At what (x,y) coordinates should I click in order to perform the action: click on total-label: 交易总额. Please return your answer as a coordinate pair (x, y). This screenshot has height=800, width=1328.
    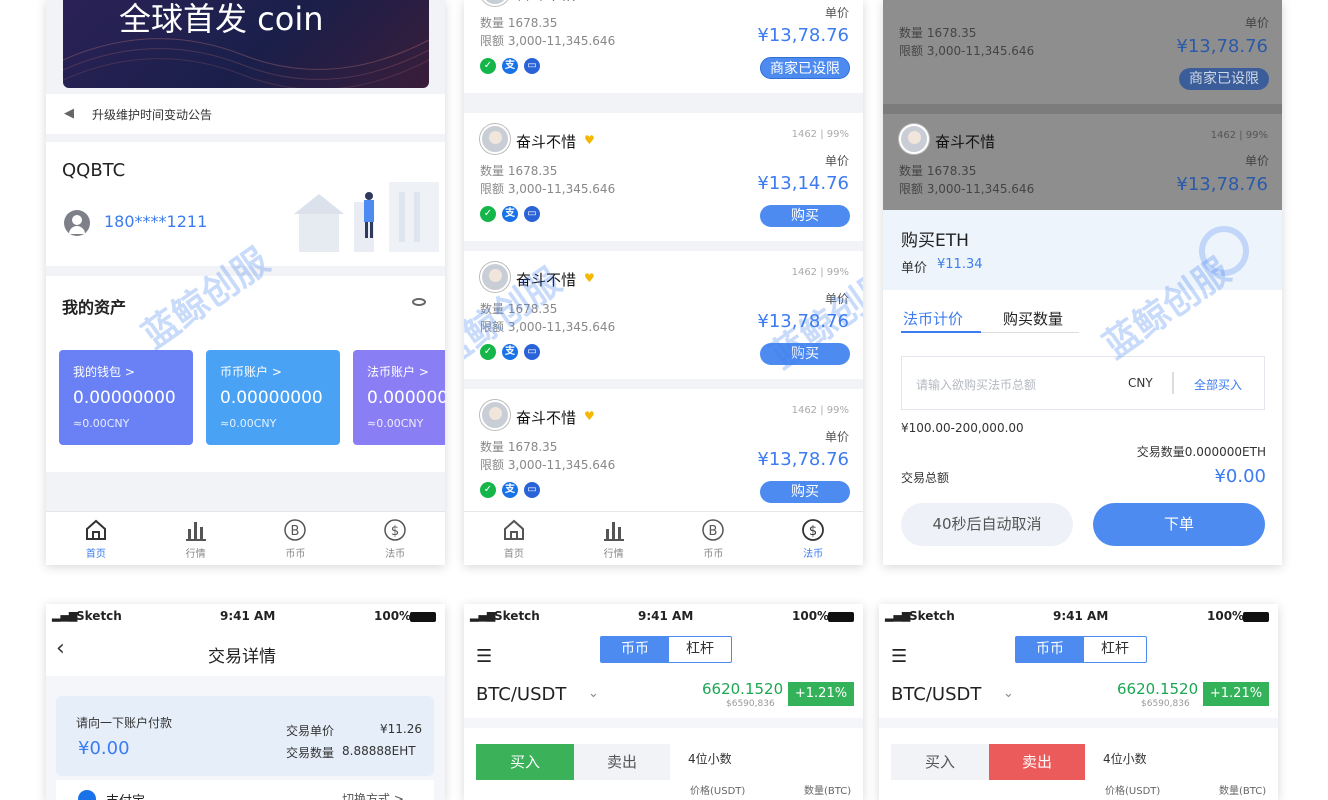
    Looking at the image, I should click on (925, 478).